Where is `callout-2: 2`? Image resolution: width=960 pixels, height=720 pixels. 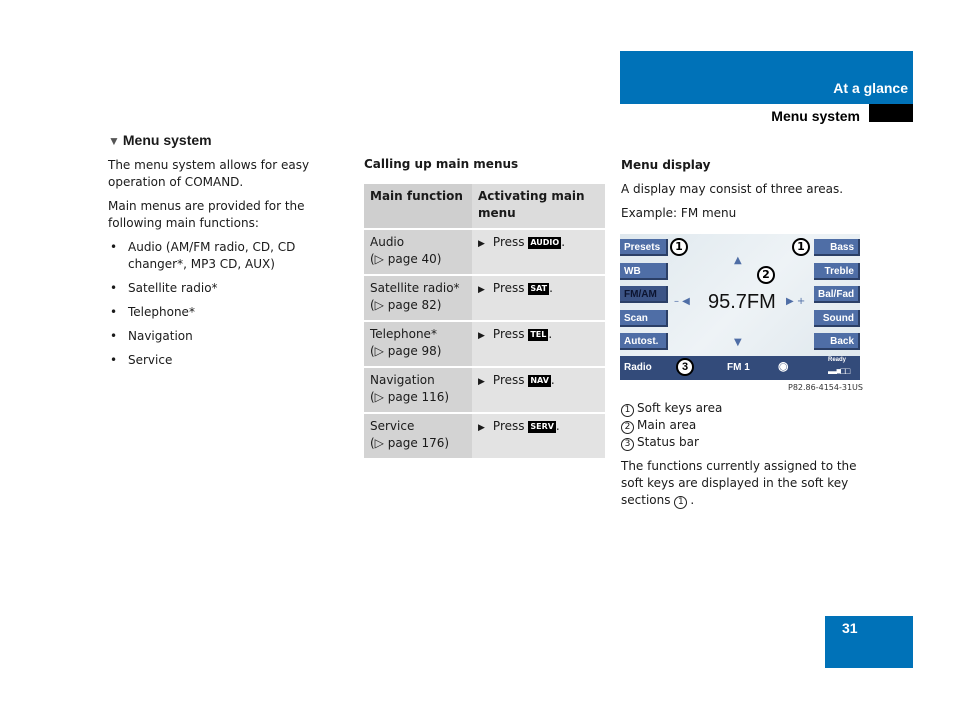 callout-2: 2 is located at coordinates (766, 275).